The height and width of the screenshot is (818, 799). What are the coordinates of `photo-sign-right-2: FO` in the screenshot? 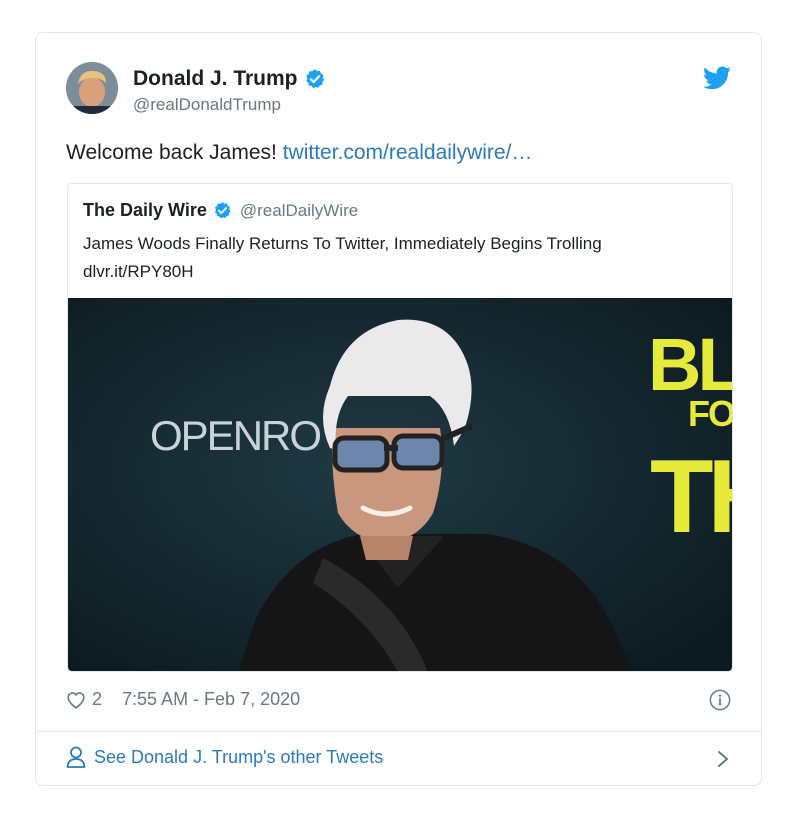 It's located at (710, 413).